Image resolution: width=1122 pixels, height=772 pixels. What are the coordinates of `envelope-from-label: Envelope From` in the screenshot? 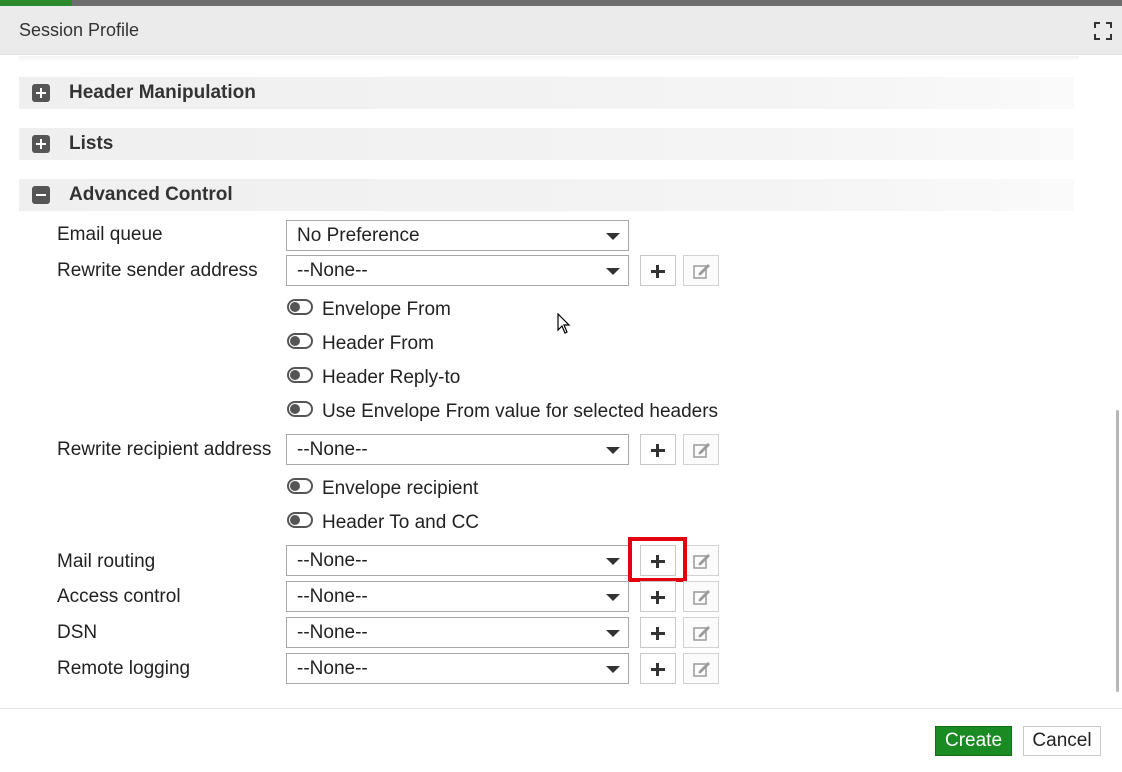 It's located at (386, 309).